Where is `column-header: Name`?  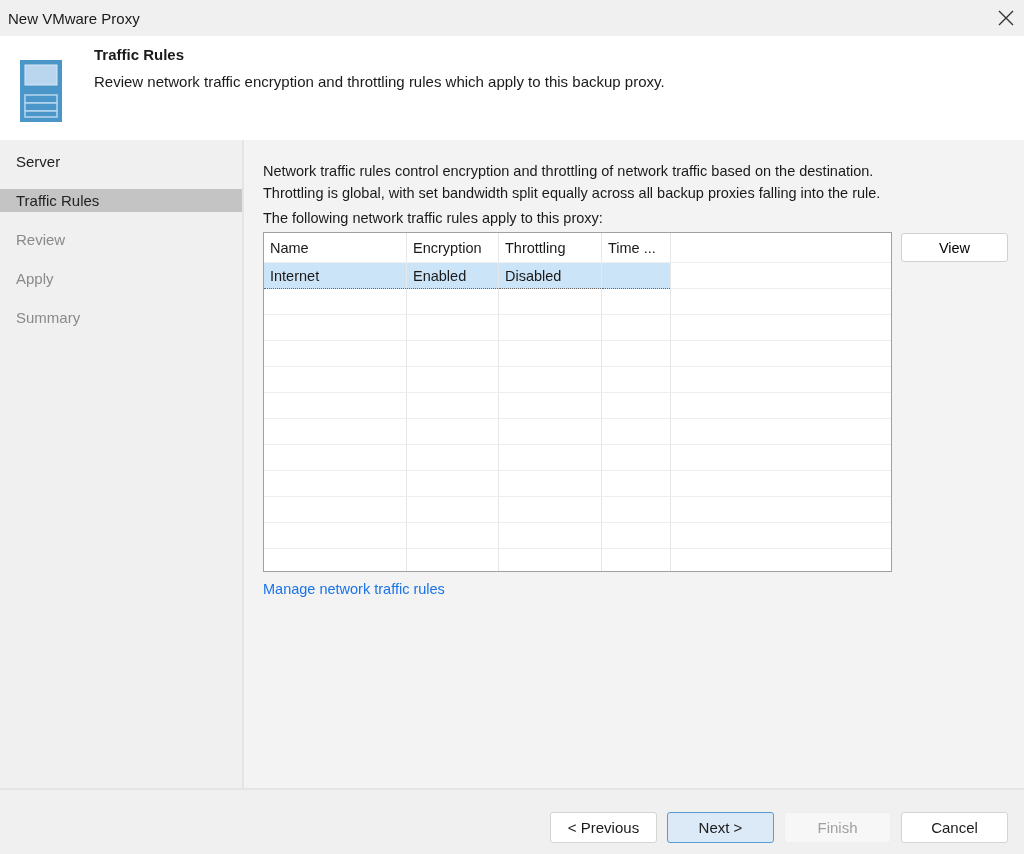
column-header: Name is located at coordinates (335, 248).